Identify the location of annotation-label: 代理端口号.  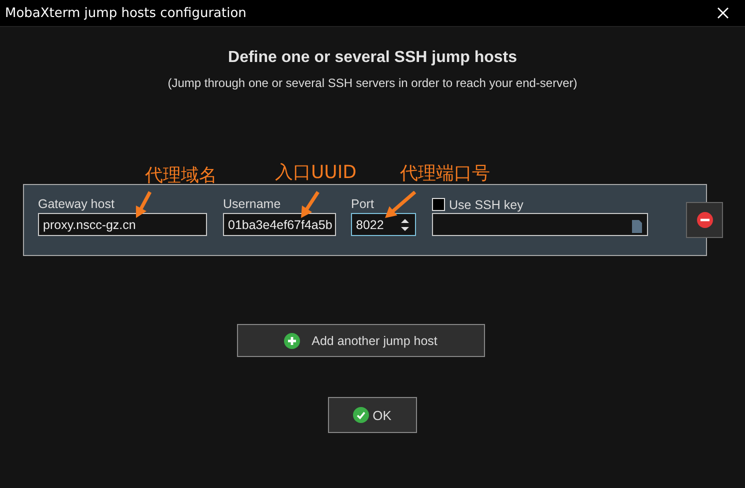
(445, 173).